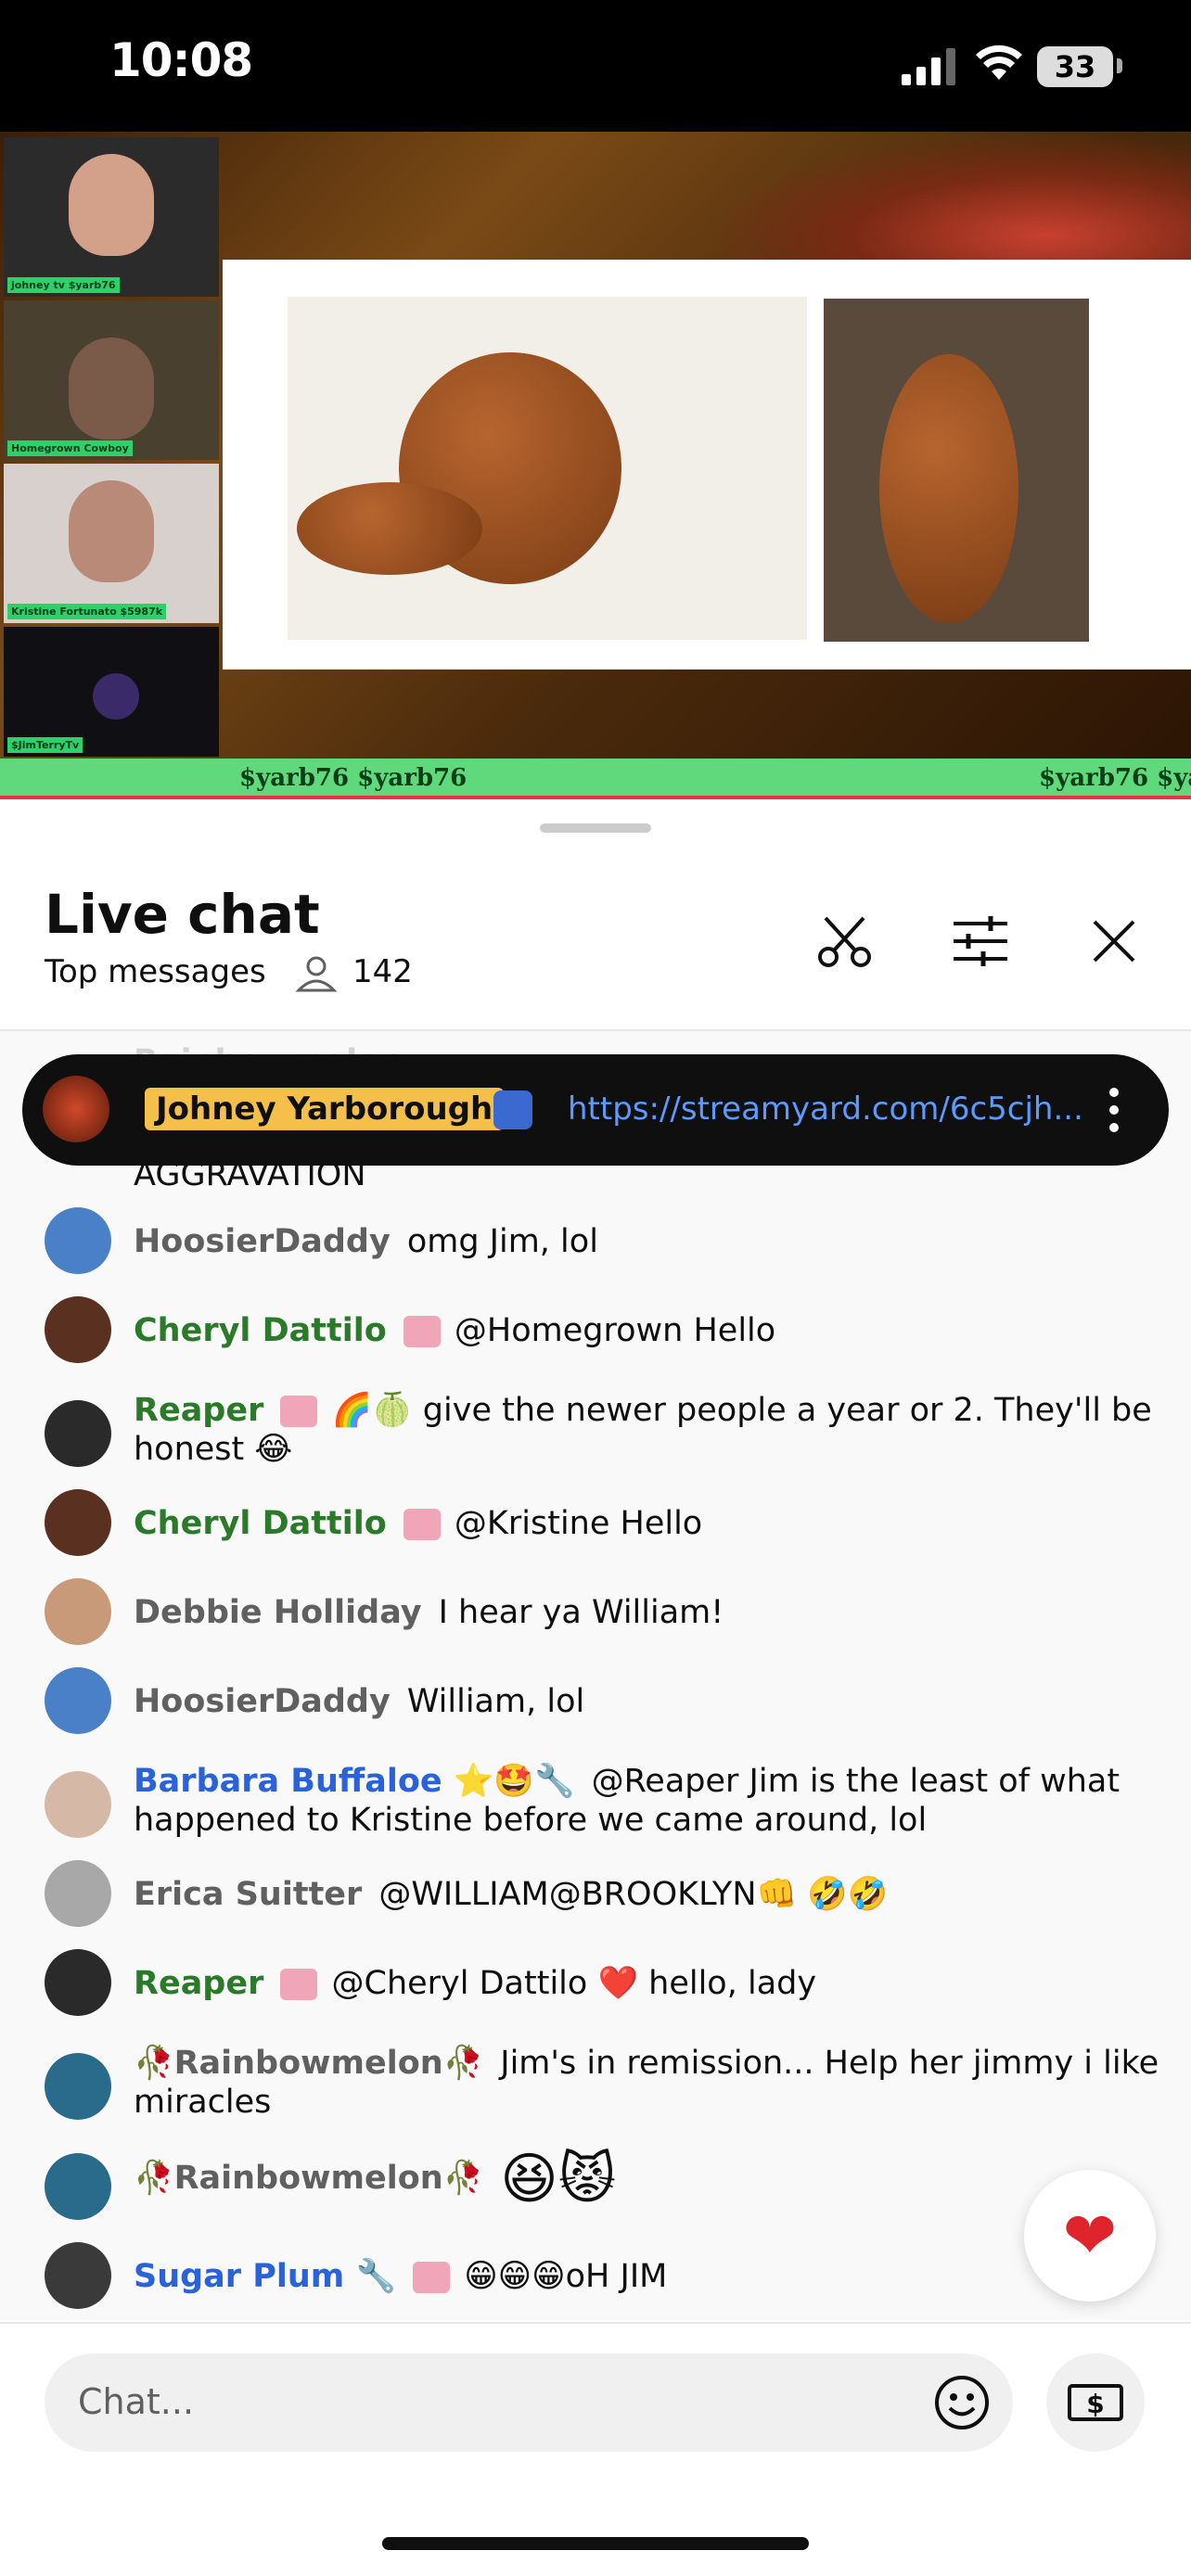 The width and height of the screenshot is (1191, 2576). What do you see at coordinates (111, 217) in the screenshot?
I see `cam-tile: johney tv $yarb76` at bounding box center [111, 217].